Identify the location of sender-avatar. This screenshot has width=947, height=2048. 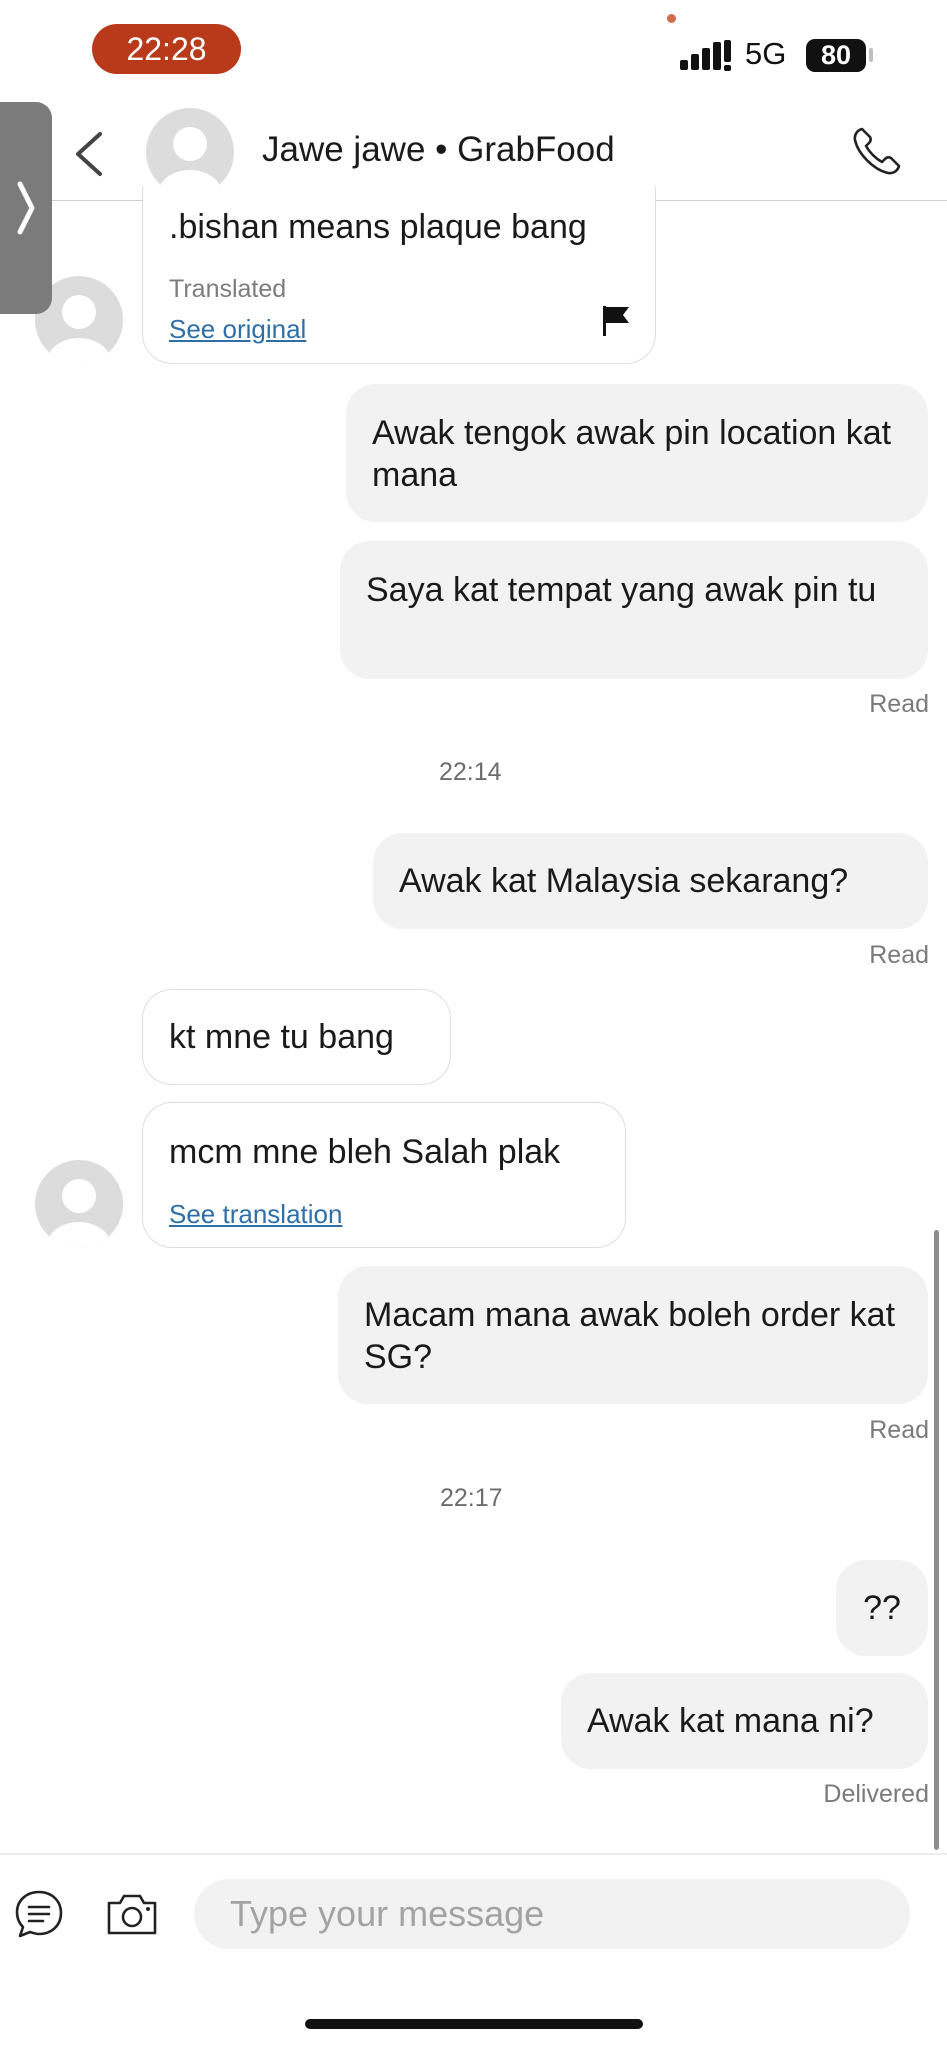
(79, 1204).